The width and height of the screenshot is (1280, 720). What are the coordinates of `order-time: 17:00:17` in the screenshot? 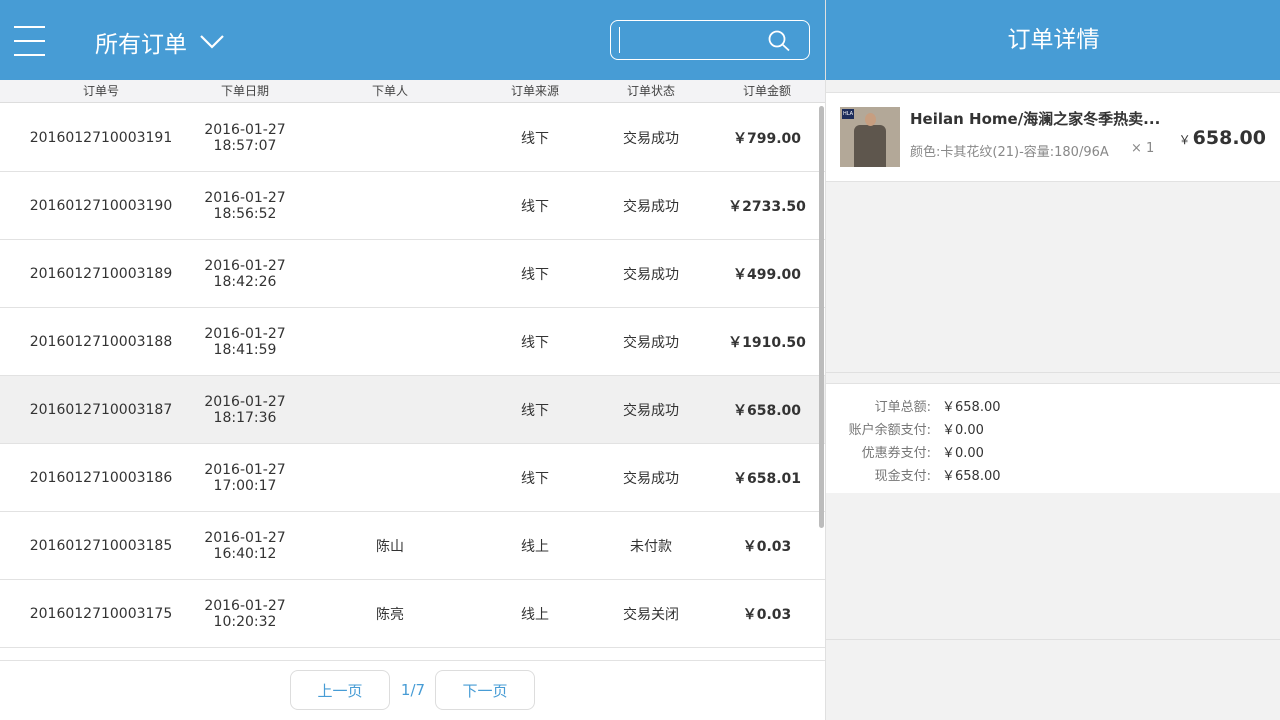 It's located at (245, 485).